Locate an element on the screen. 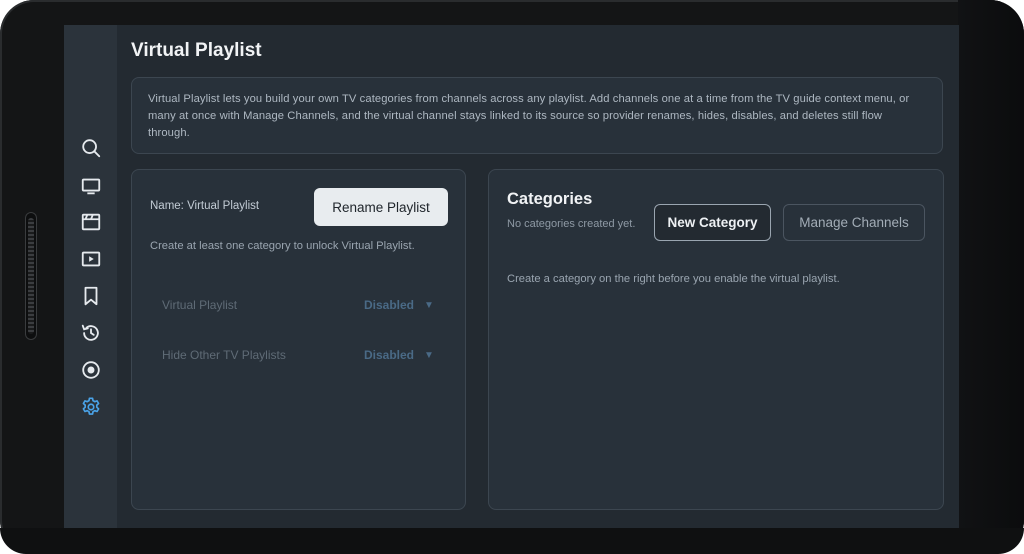 The width and height of the screenshot is (1024, 554). playlist-name-label: Name: Virtual Playlist is located at coordinates (205, 206).